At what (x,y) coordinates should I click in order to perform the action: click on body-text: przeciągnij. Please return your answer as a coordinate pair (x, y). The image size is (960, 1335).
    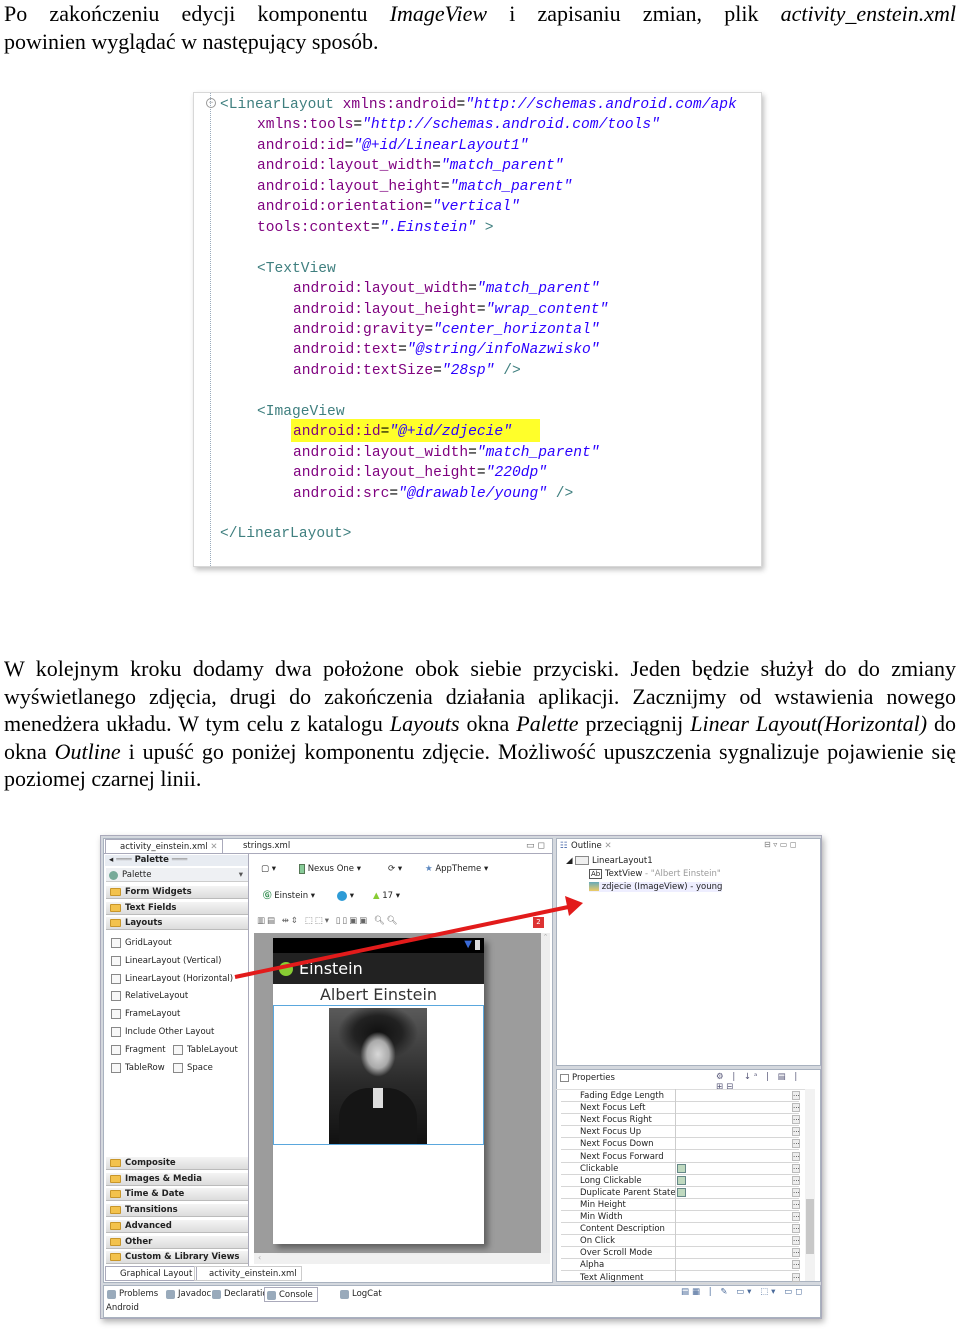
    Looking at the image, I should click on (634, 723).